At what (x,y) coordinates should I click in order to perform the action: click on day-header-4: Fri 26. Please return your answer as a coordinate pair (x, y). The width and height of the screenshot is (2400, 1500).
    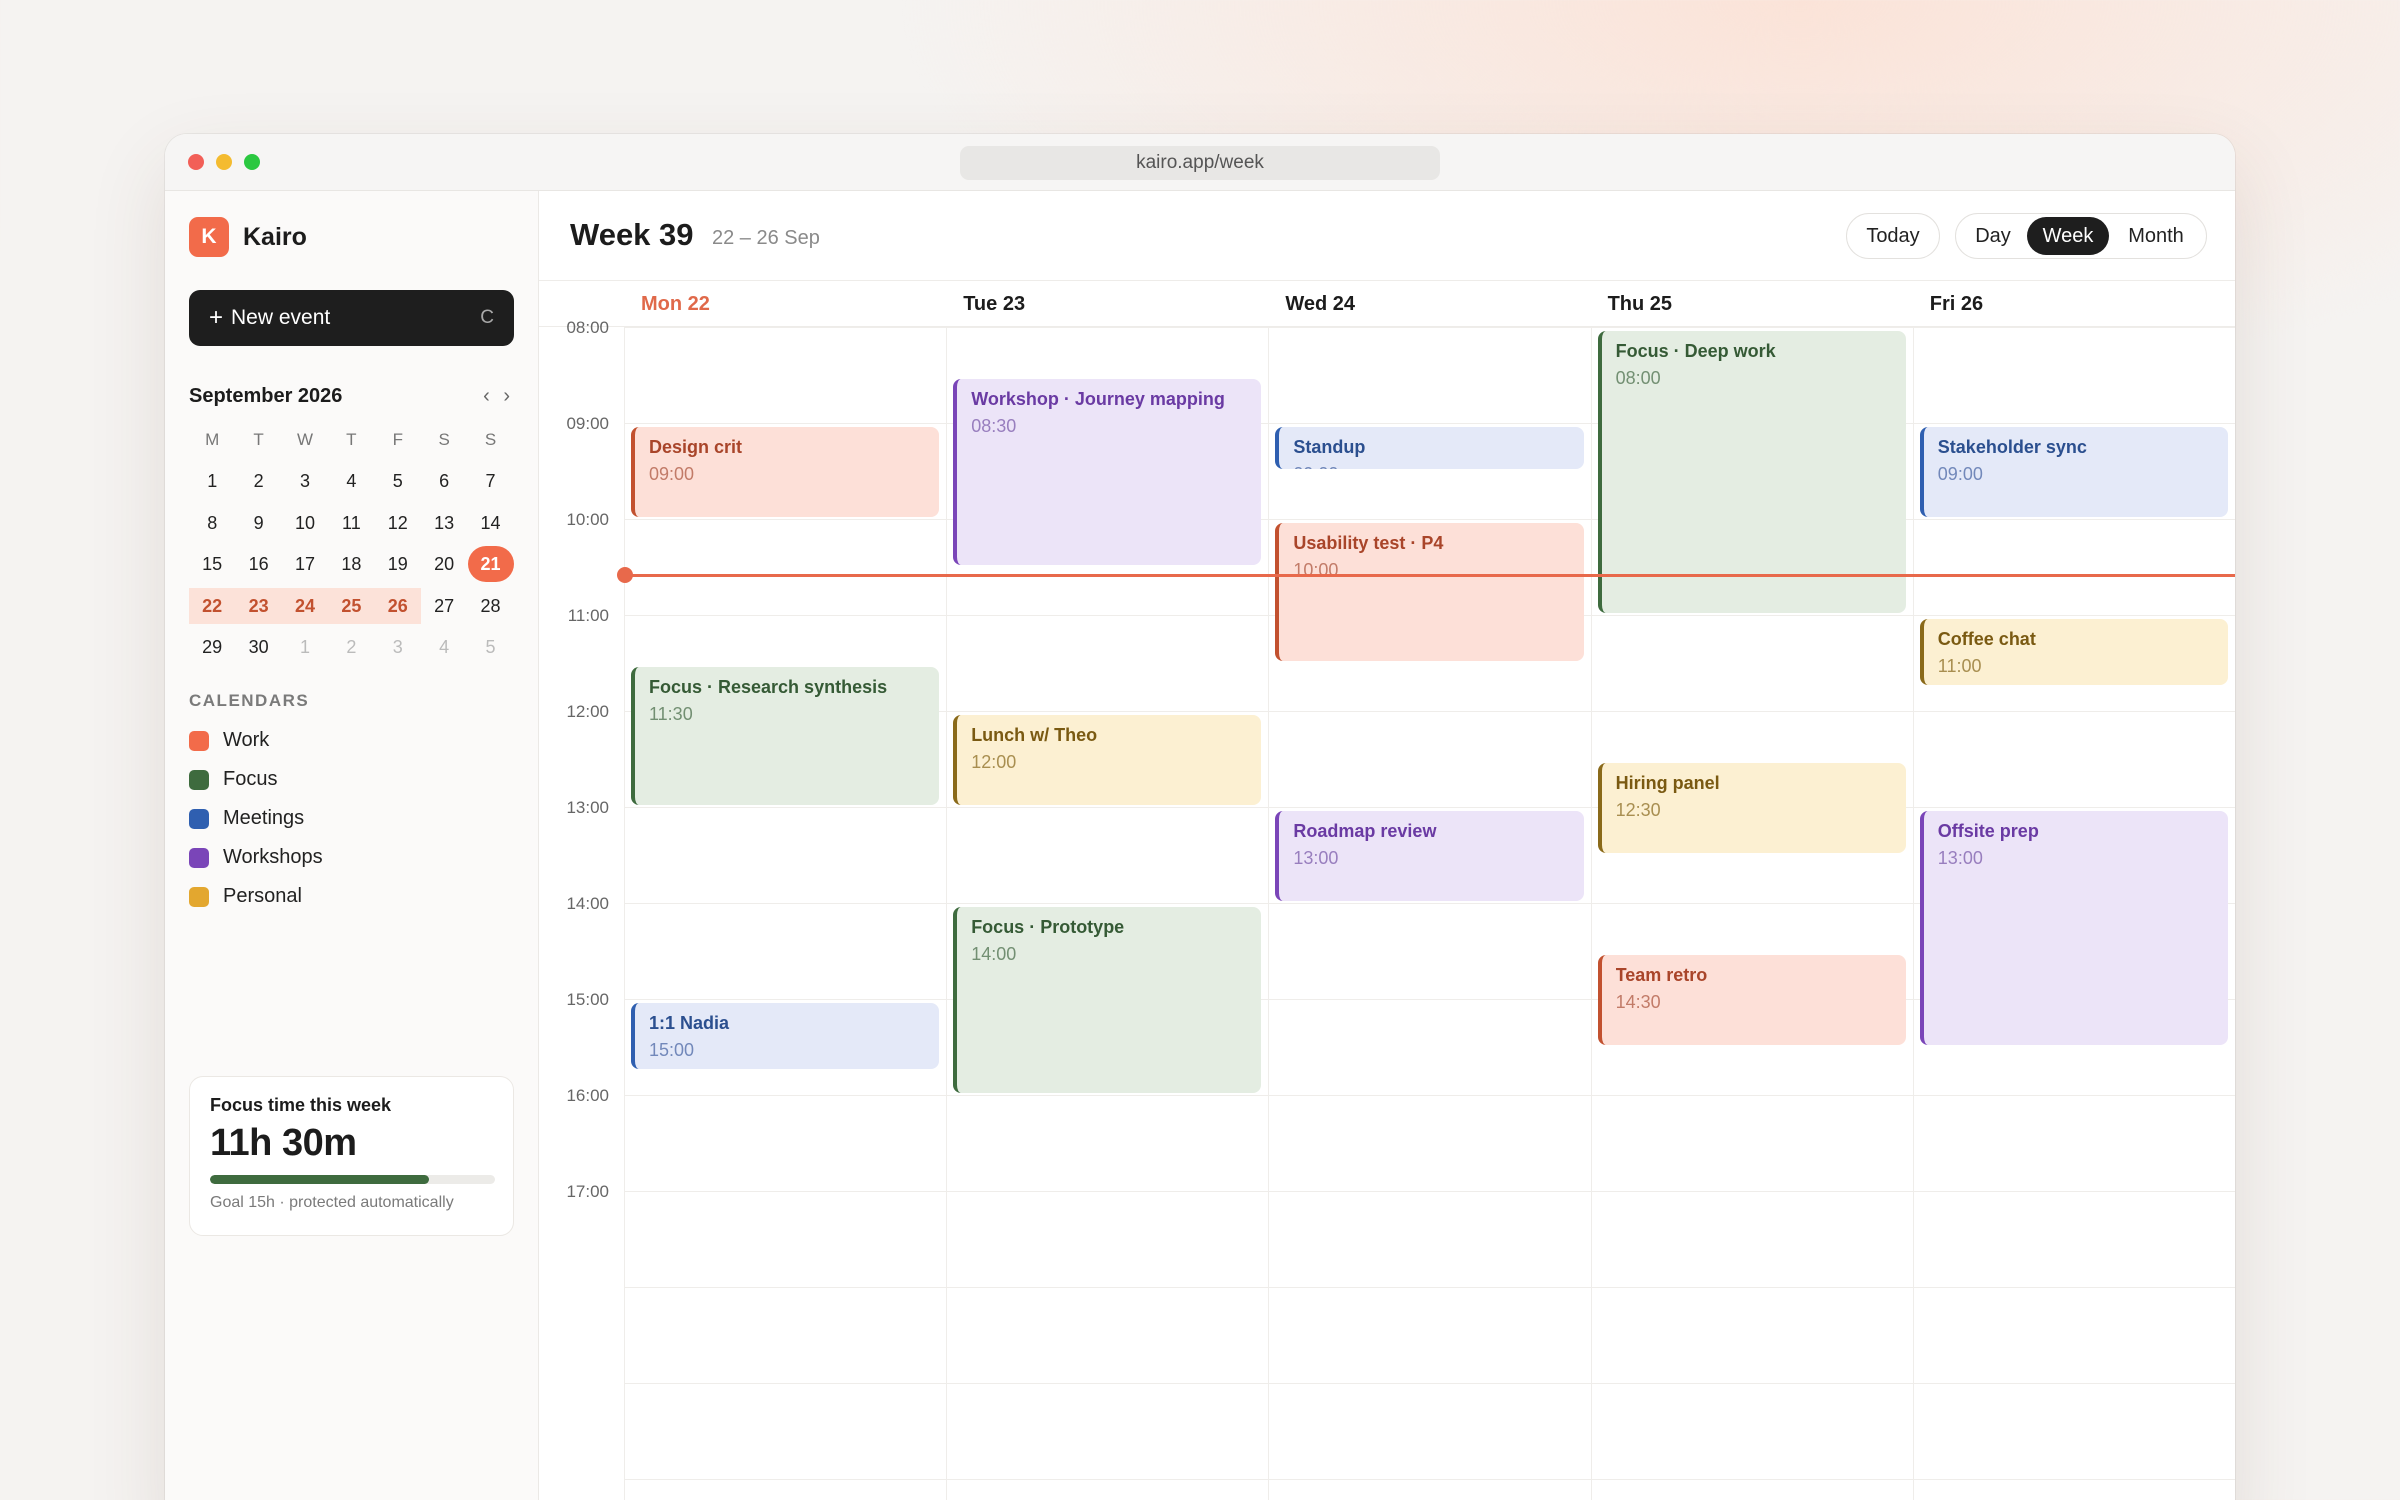
    Looking at the image, I should click on (2074, 304).